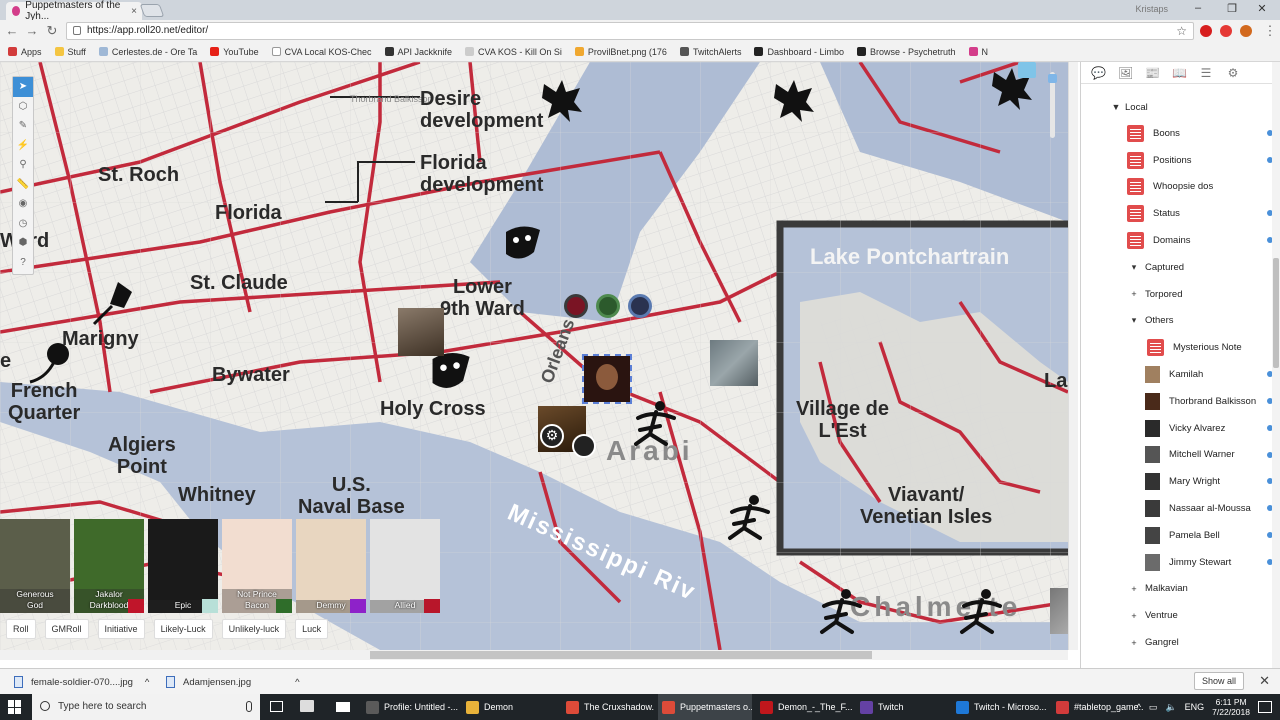 This screenshot has height=720, width=1280. I want to click on bookmark-item: ProvilBnet.png (176, so click(620, 52).